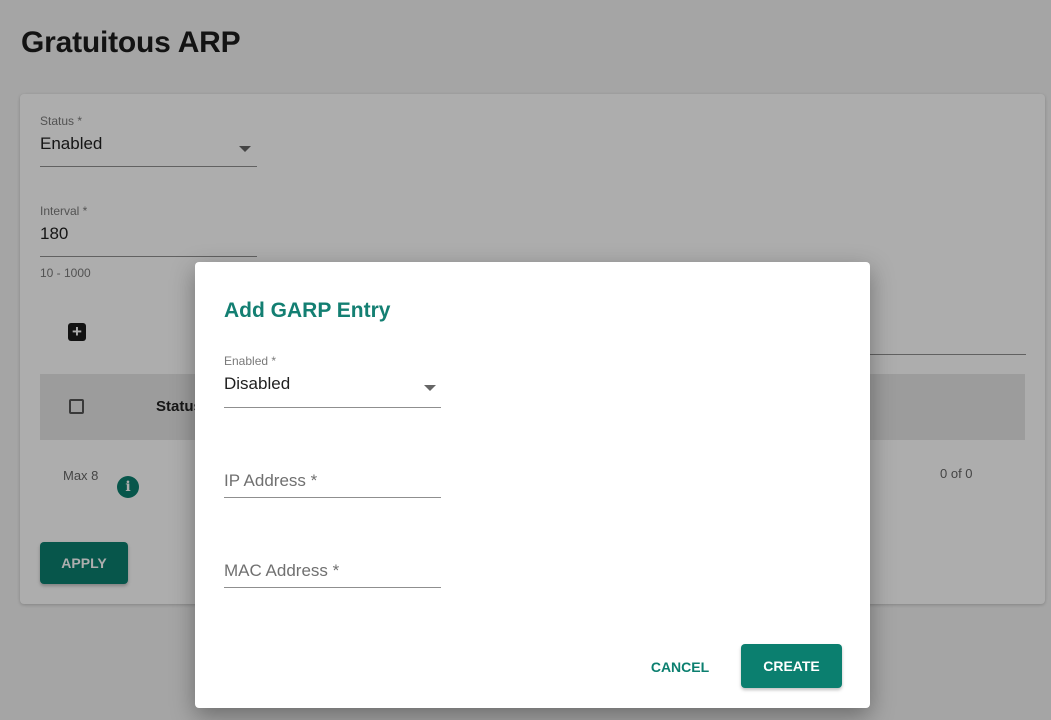 The width and height of the screenshot is (1051, 720). I want to click on mac-address-field: MAC Address *, so click(332, 570).